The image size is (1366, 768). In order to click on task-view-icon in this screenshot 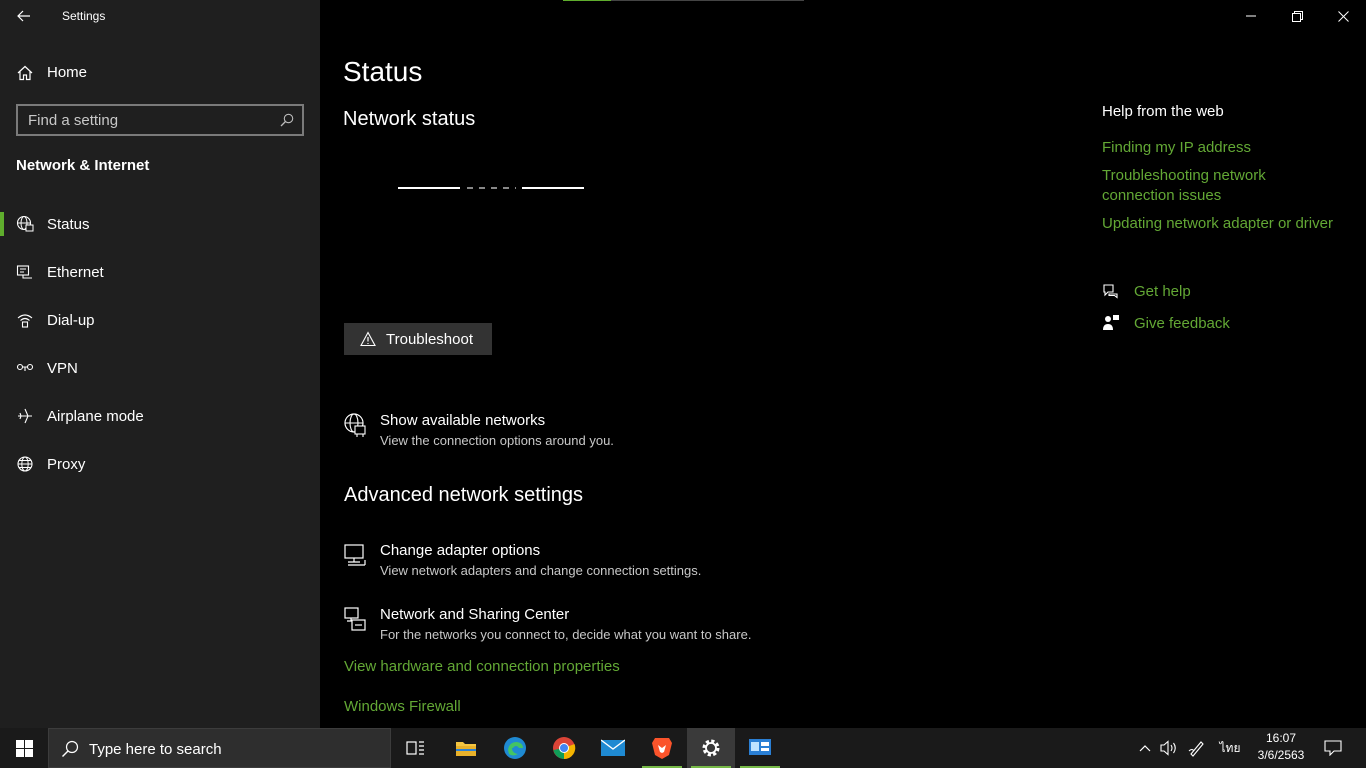, I will do `click(415, 748)`.